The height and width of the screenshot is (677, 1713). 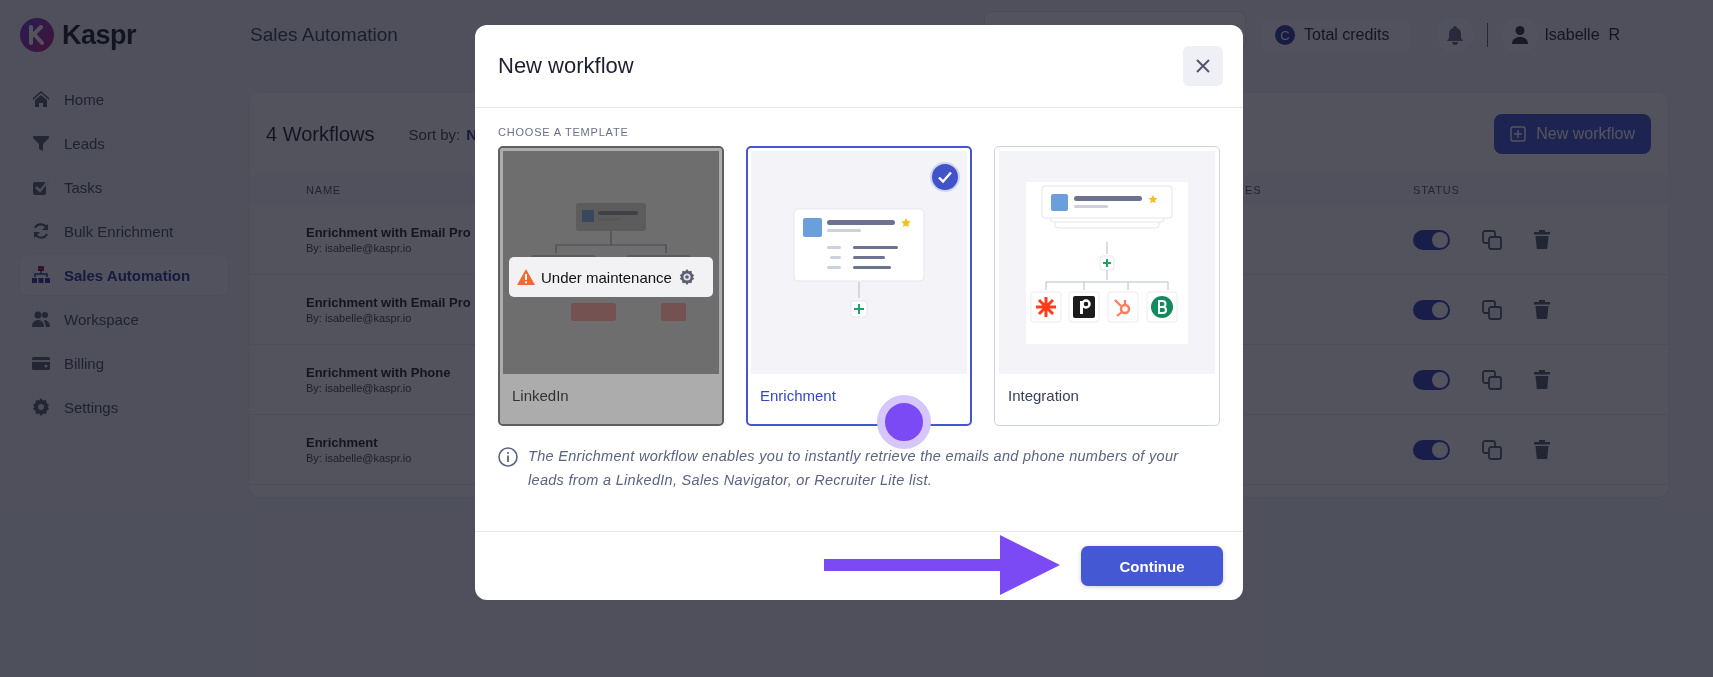 What do you see at coordinates (1107, 286) in the screenshot?
I see `template-card: Integration` at bounding box center [1107, 286].